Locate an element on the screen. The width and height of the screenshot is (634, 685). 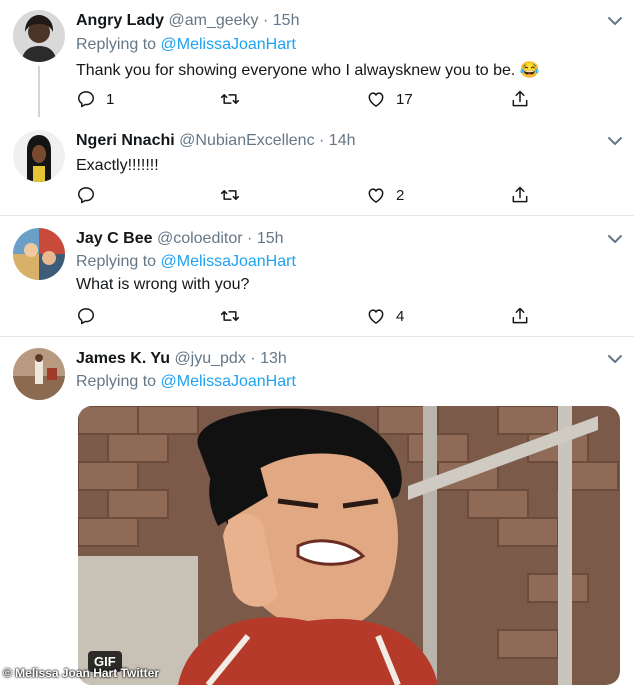
like-count: 17 is located at coordinates (404, 99).